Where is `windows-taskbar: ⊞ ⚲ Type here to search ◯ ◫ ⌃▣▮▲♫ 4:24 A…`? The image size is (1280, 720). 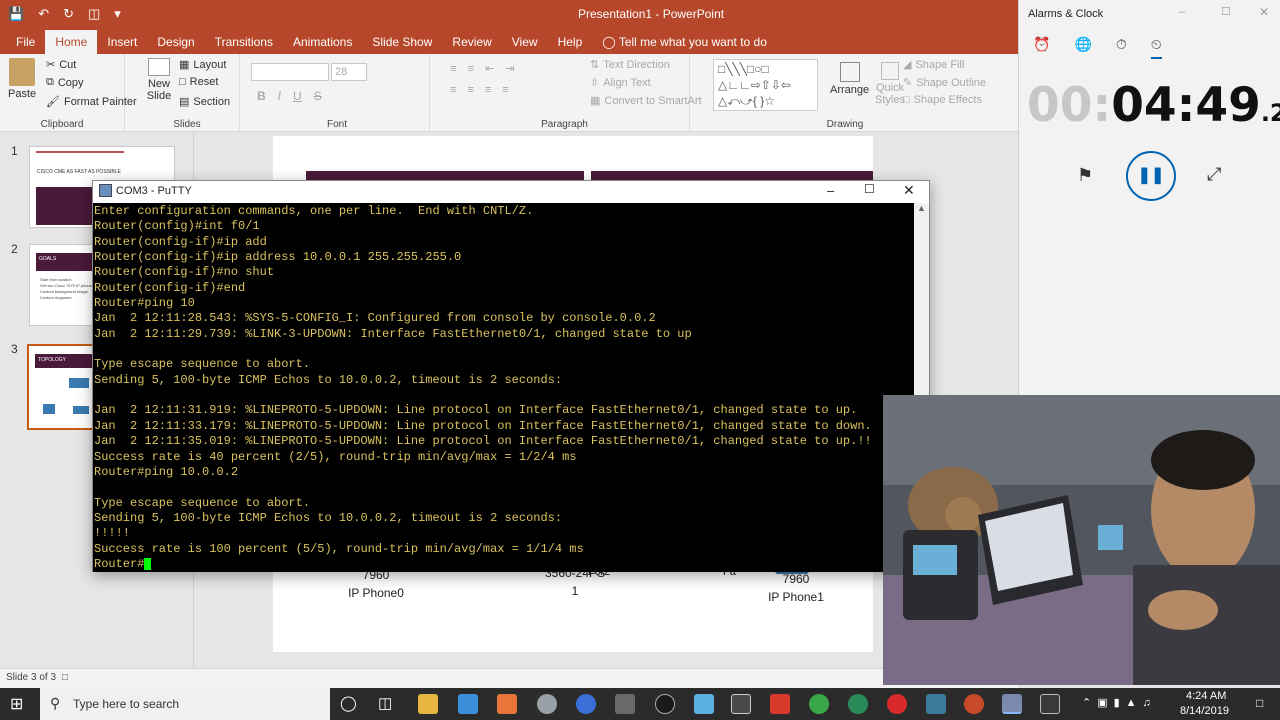 windows-taskbar: ⊞ ⚲ Type here to search ◯ ◫ ⌃▣▮▲♫ 4:24 A… is located at coordinates (640, 704).